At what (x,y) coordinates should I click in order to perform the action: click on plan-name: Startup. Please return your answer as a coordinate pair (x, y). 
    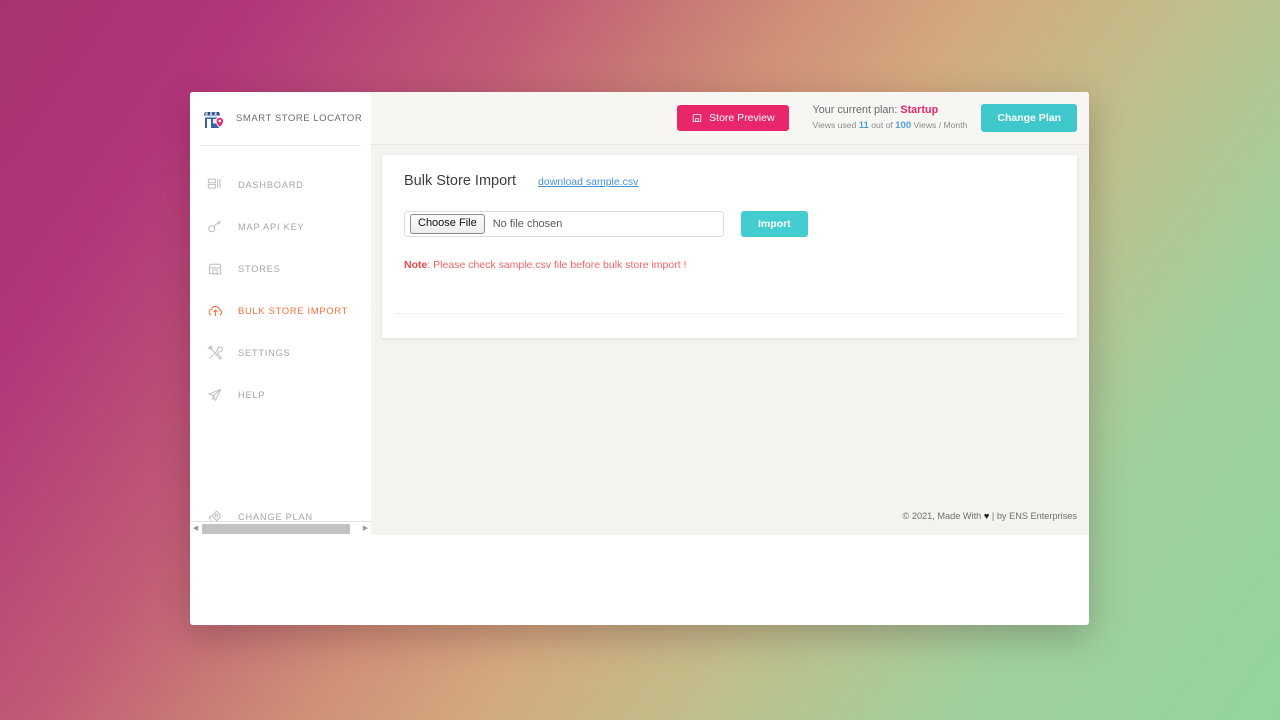
    Looking at the image, I should click on (919, 110).